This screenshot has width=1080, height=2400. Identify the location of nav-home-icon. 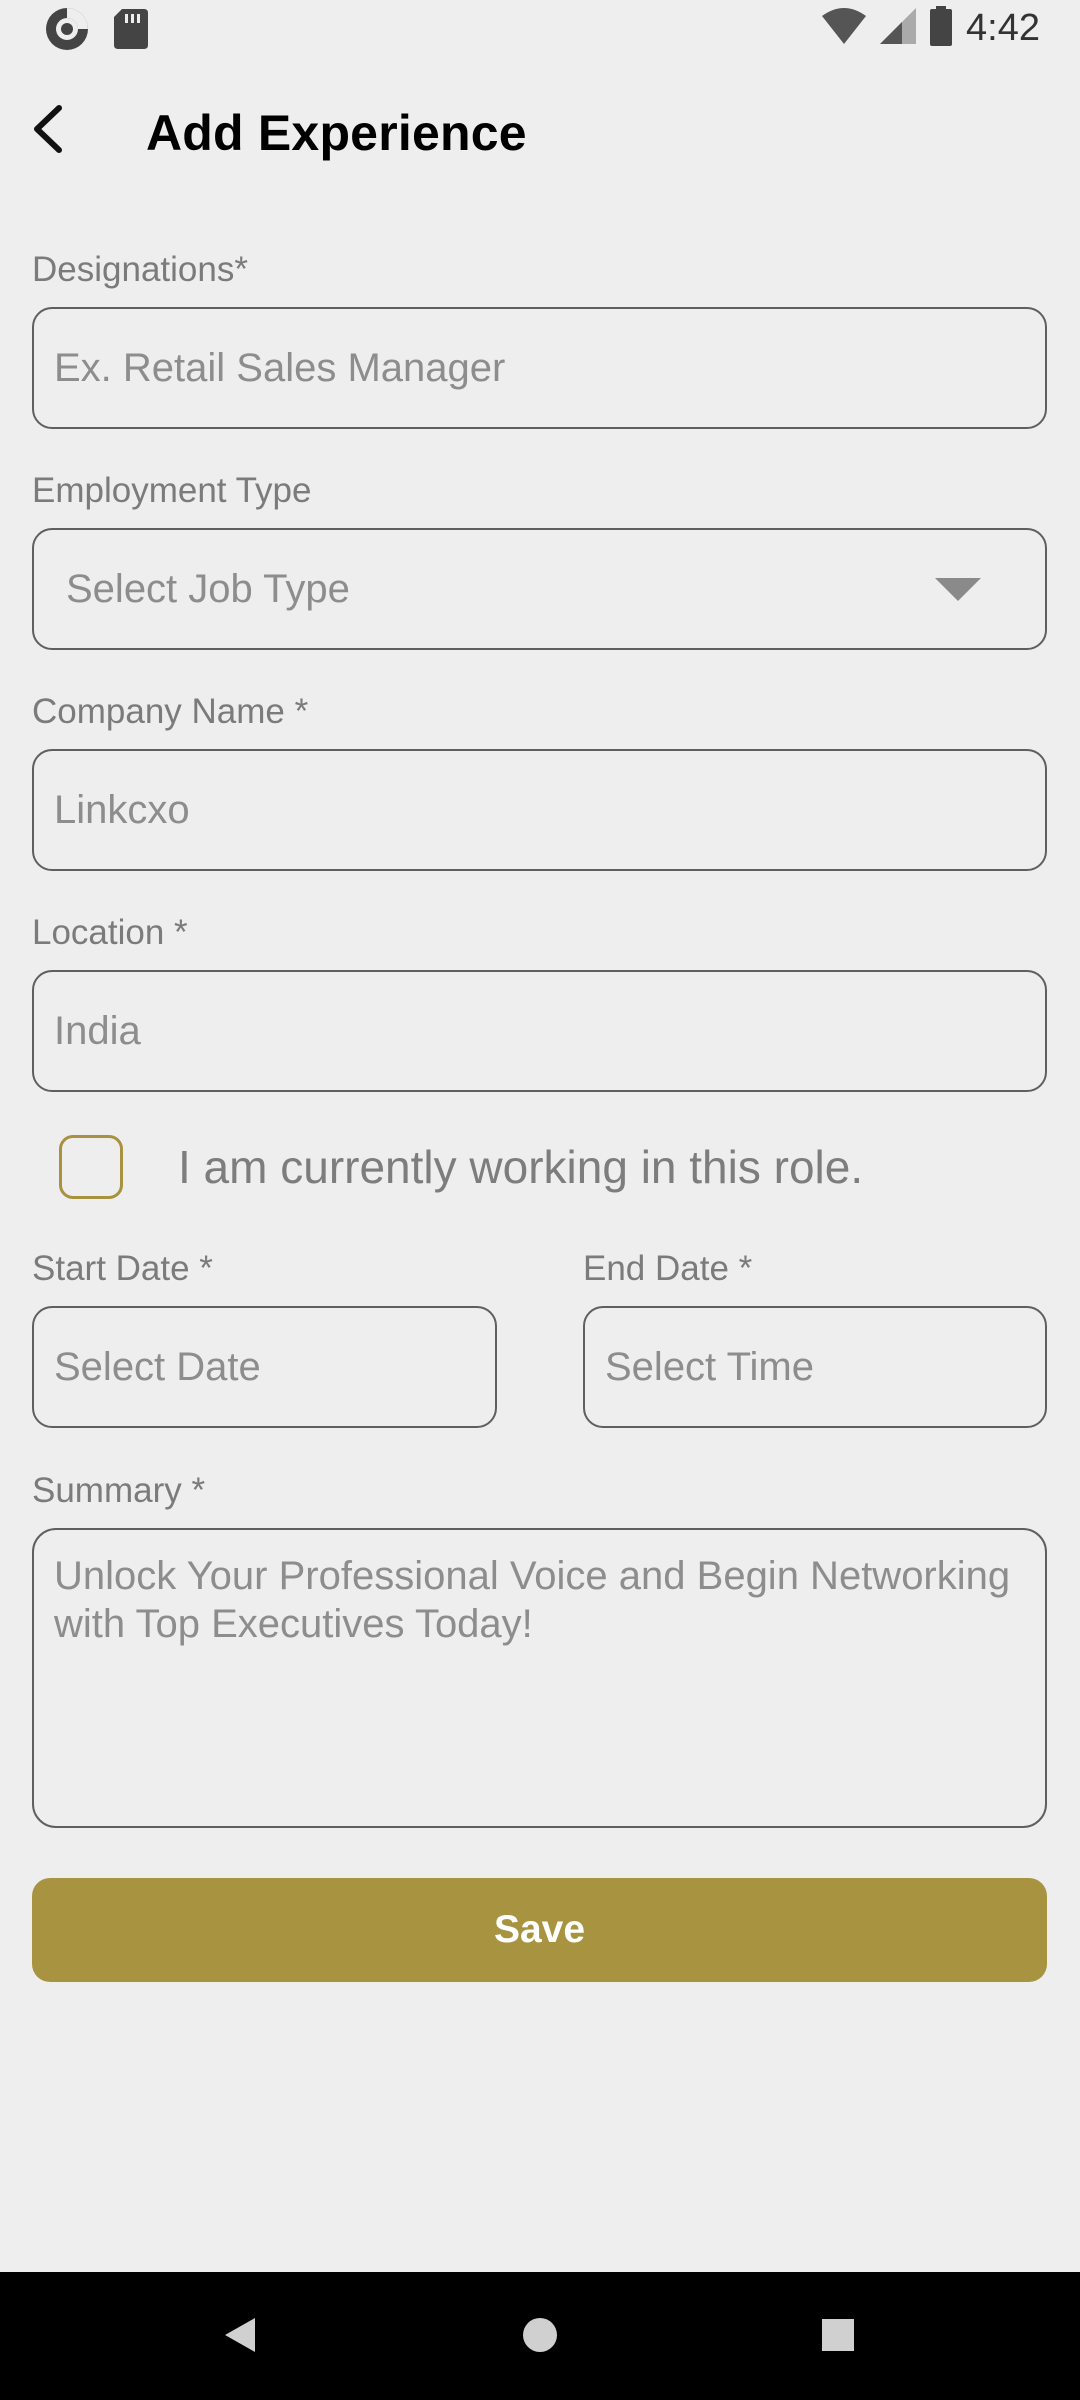
(540, 2337).